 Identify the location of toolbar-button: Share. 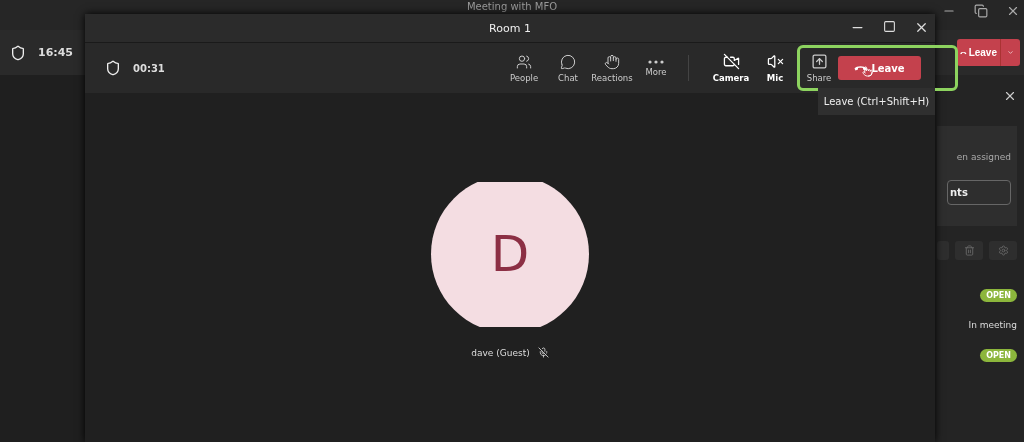
(819, 68).